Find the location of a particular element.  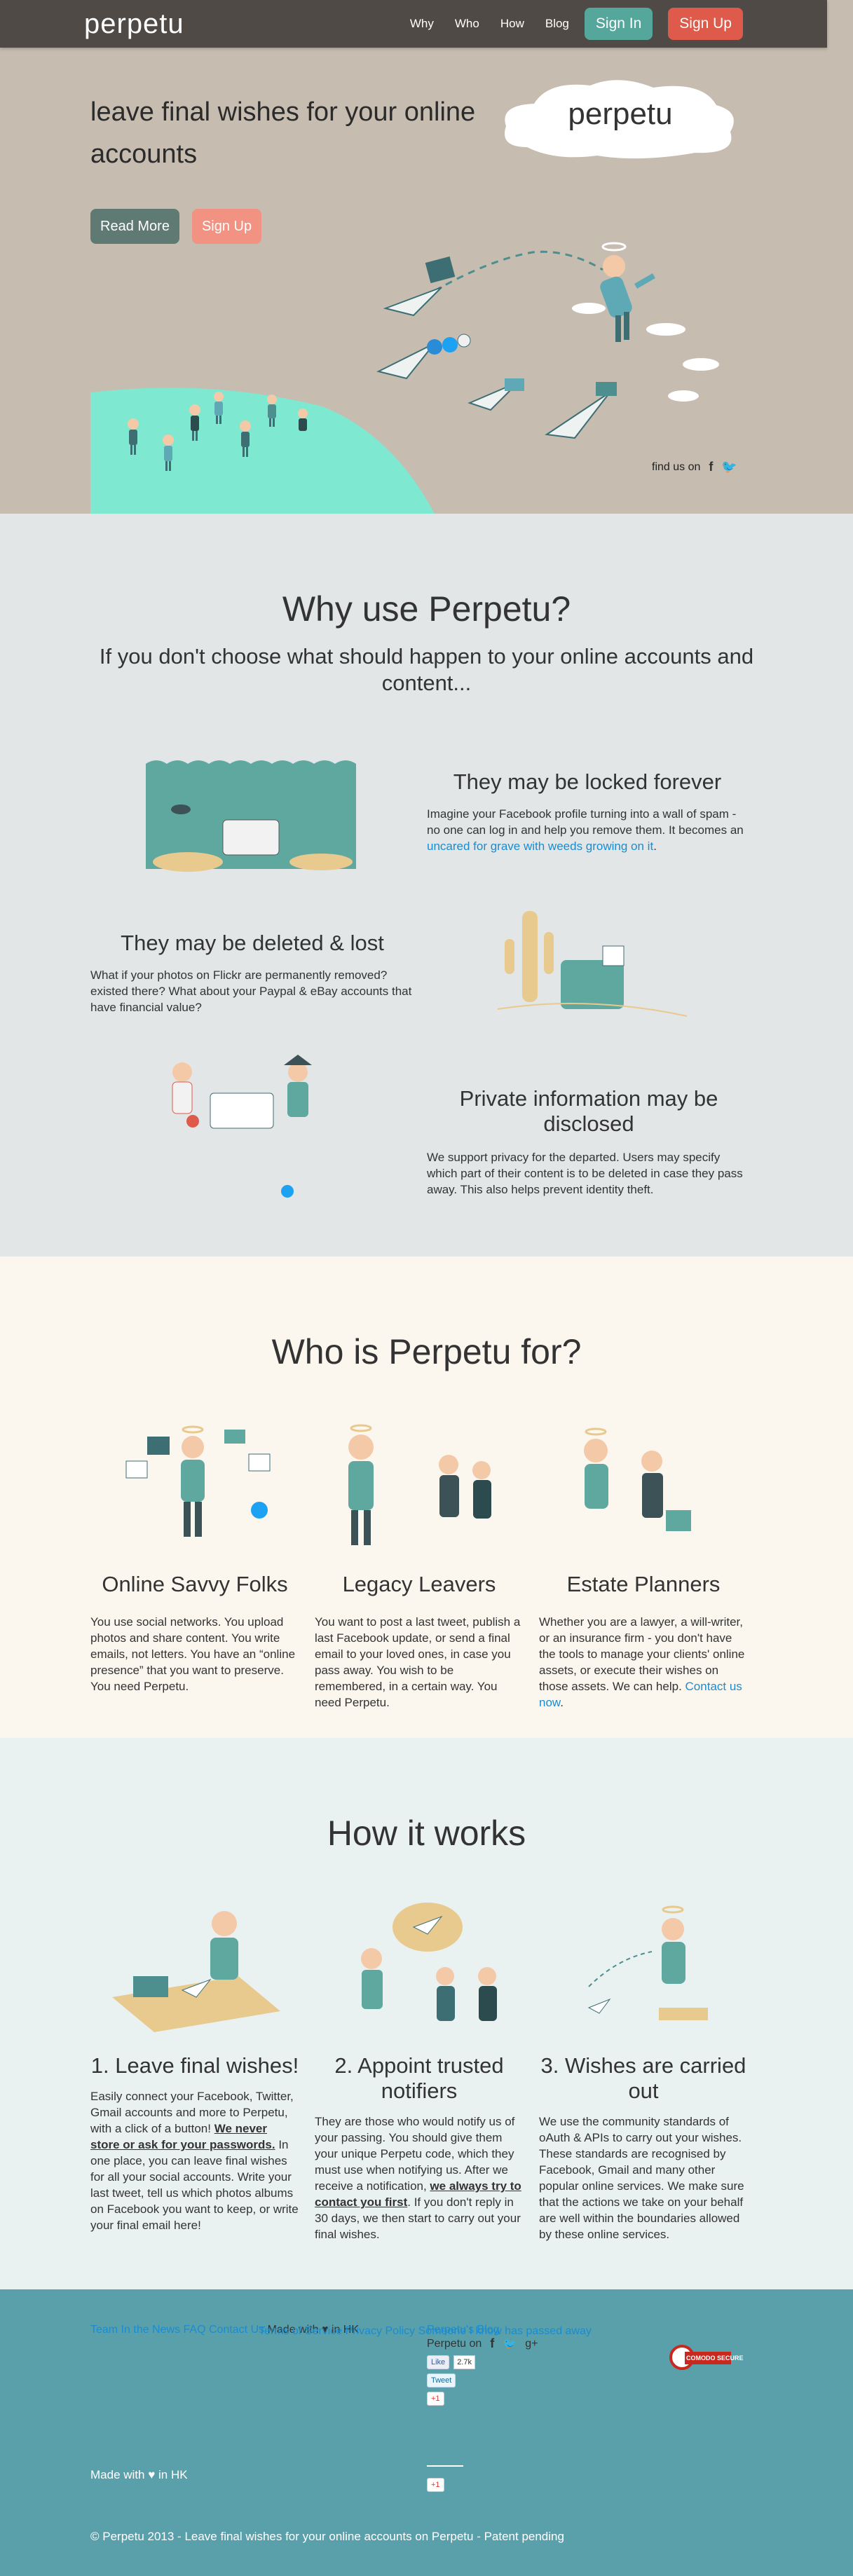

how-col-2-title: 2. Appoint trusted notifiers is located at coordinates (419, 2078).